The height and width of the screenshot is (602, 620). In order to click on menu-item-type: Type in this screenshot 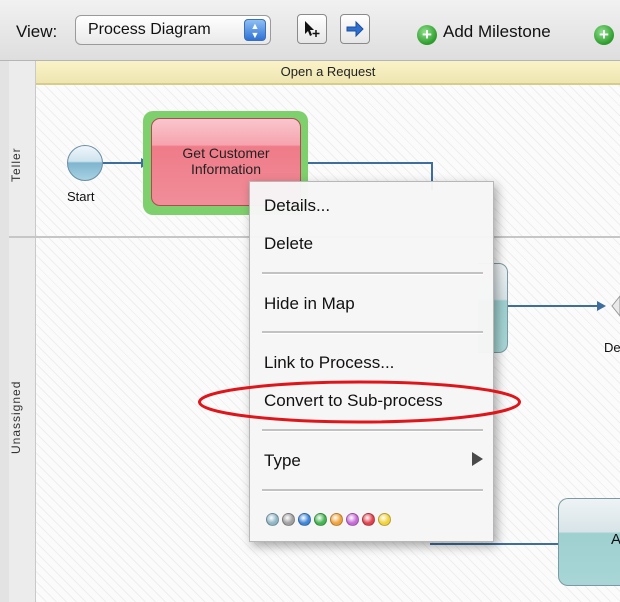, I will do `click(282, 461)`.